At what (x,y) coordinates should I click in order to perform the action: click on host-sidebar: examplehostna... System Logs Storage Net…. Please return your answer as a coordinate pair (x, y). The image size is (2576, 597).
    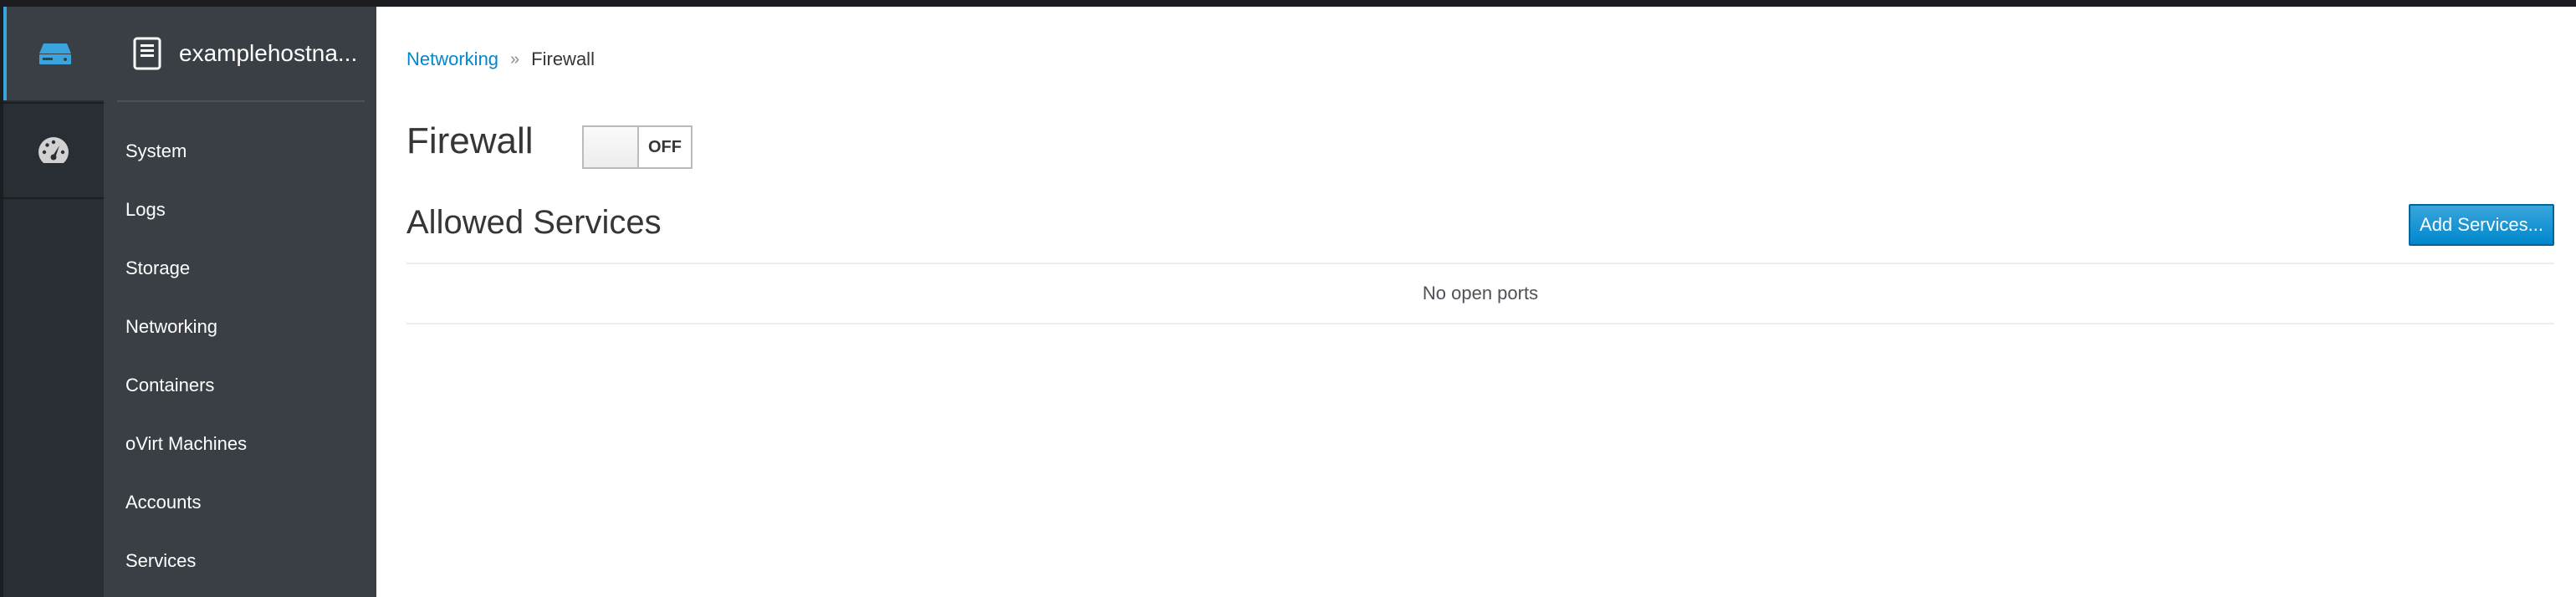
    Looking at the image, I should click on (240, 302).